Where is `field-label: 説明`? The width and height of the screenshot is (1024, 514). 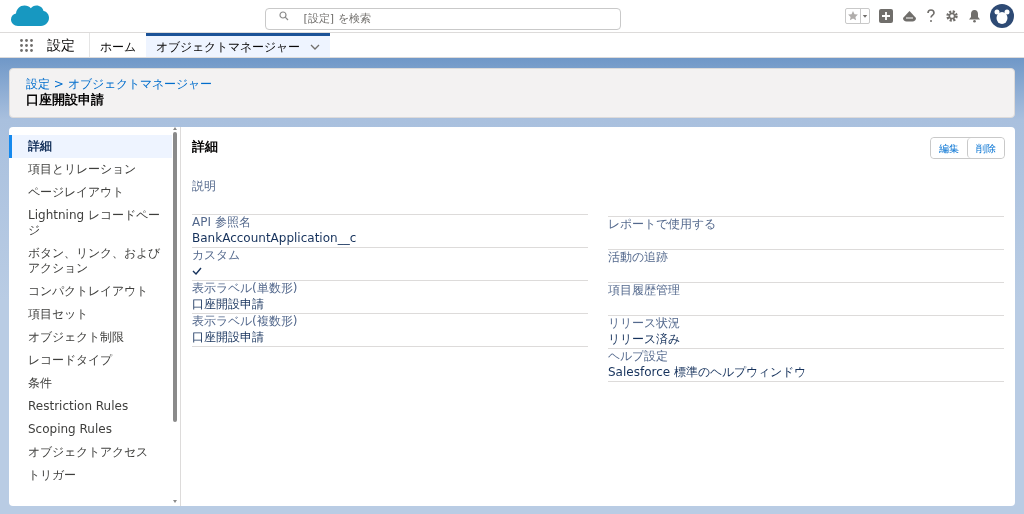
field-label: 説明 is located at coordinates (204, 186).